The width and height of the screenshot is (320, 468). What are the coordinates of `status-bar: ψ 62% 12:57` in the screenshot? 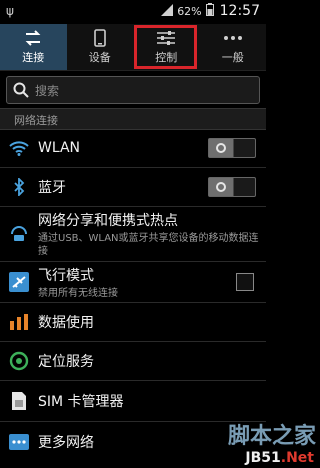 It's located at (133, 12).